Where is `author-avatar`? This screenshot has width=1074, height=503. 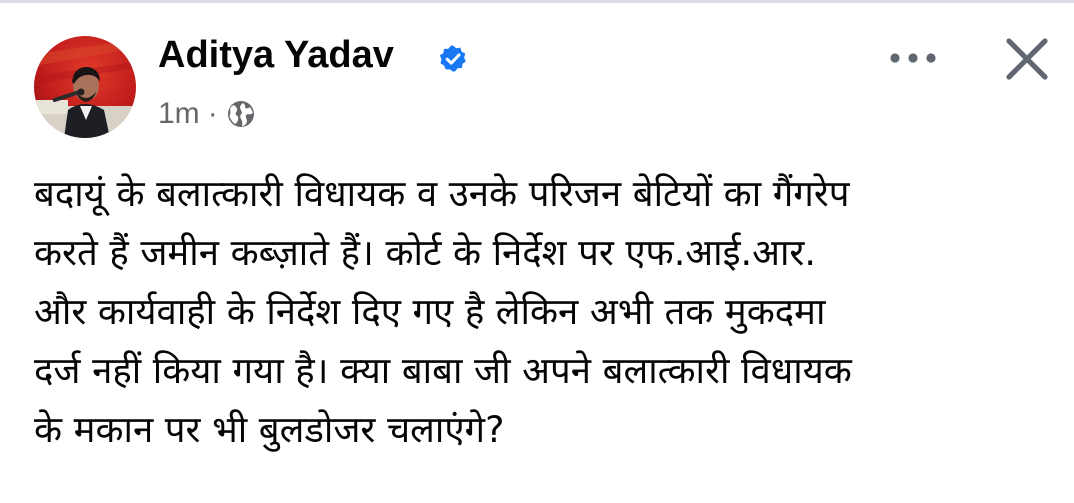
author-avatar is located at coordinates (85, 87).